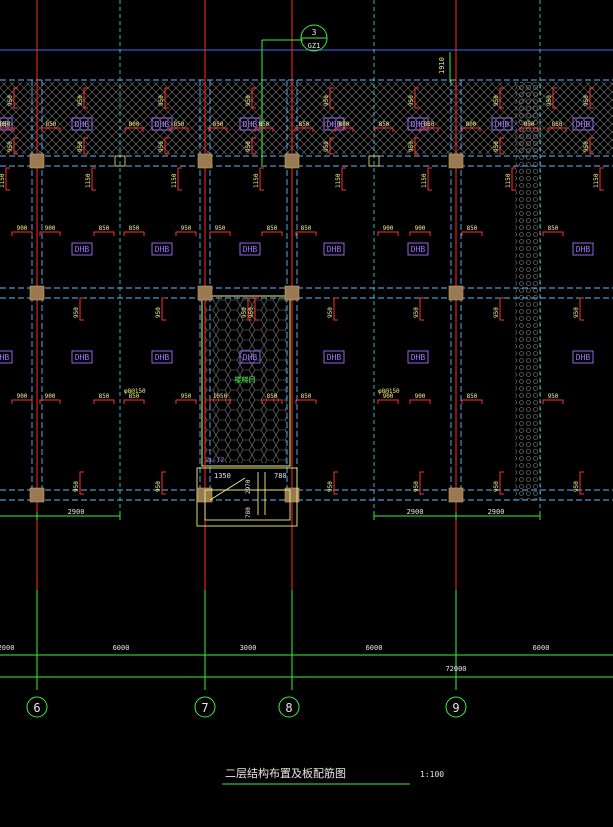 This screenshot has height=827, width=613. Describe the element at coordinates (222, 476) in the screenshot. I see `stair-dim-1: 1350` at that location.